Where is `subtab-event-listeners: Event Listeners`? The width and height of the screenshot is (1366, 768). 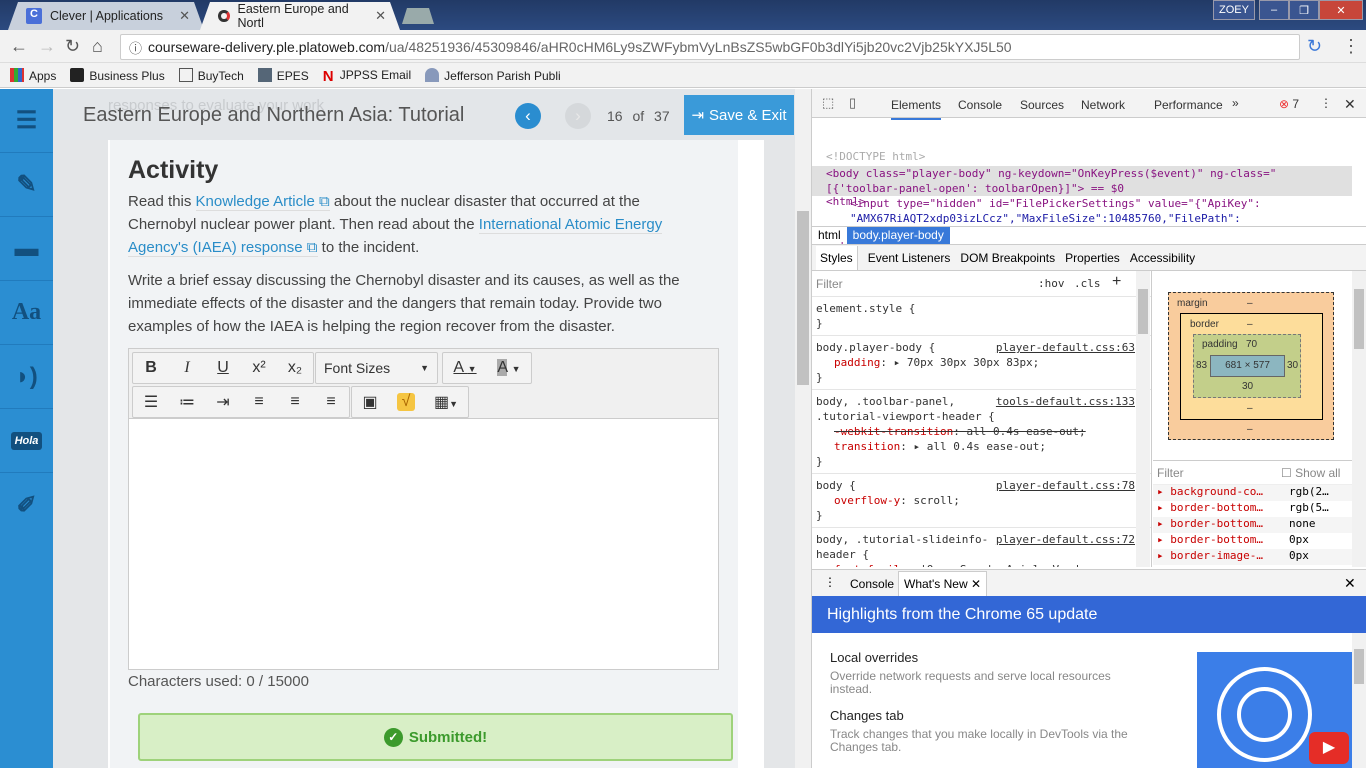 subtab-event-listeners: Event Listeners is located at coordinates (909, 258).